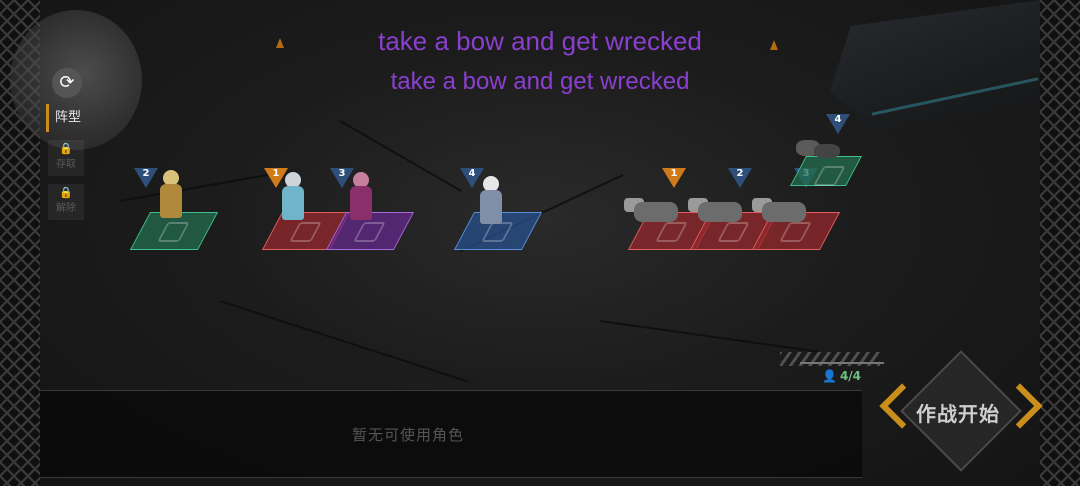  I want to click on overlay-caption-line1: take a bow and get wrecked, so click(540, 41).